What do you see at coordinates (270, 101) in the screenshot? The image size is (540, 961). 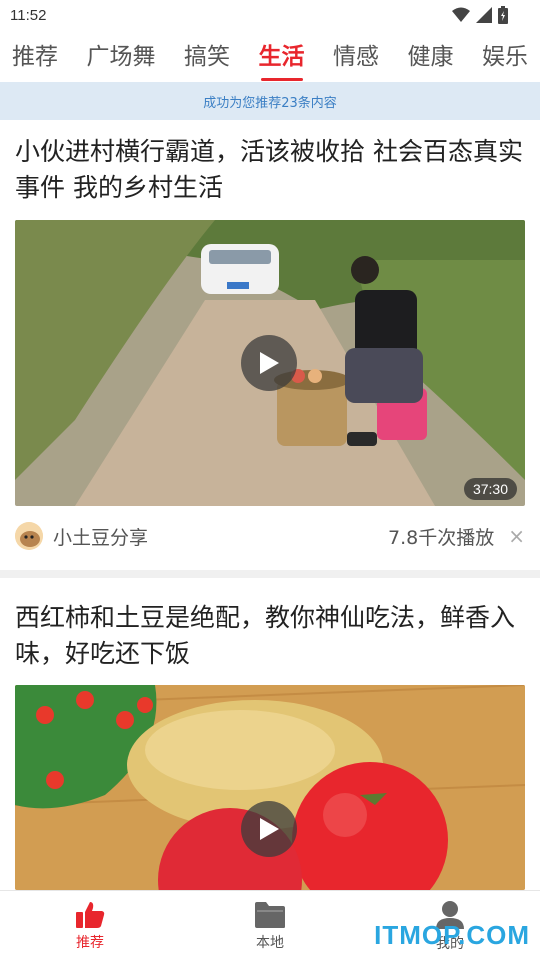 I see `recommend-notice: 成功为您推荐23条内容` at bounding box center [270, 101].